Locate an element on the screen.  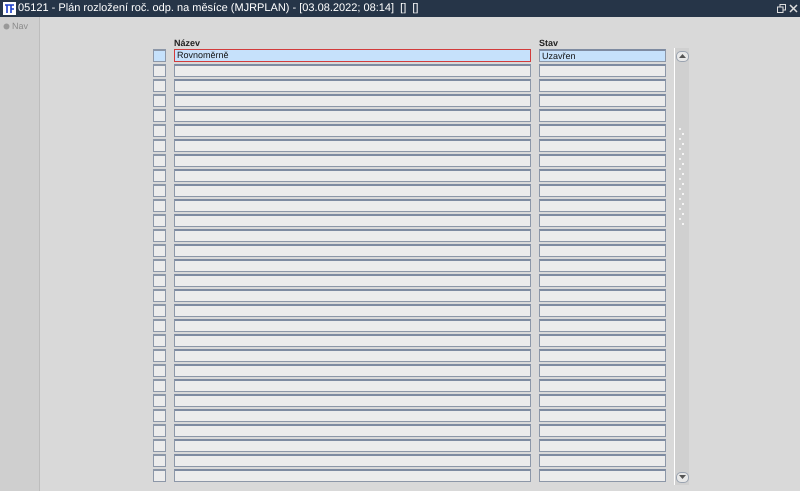
restore-icon is located at coordinates (781, 8).